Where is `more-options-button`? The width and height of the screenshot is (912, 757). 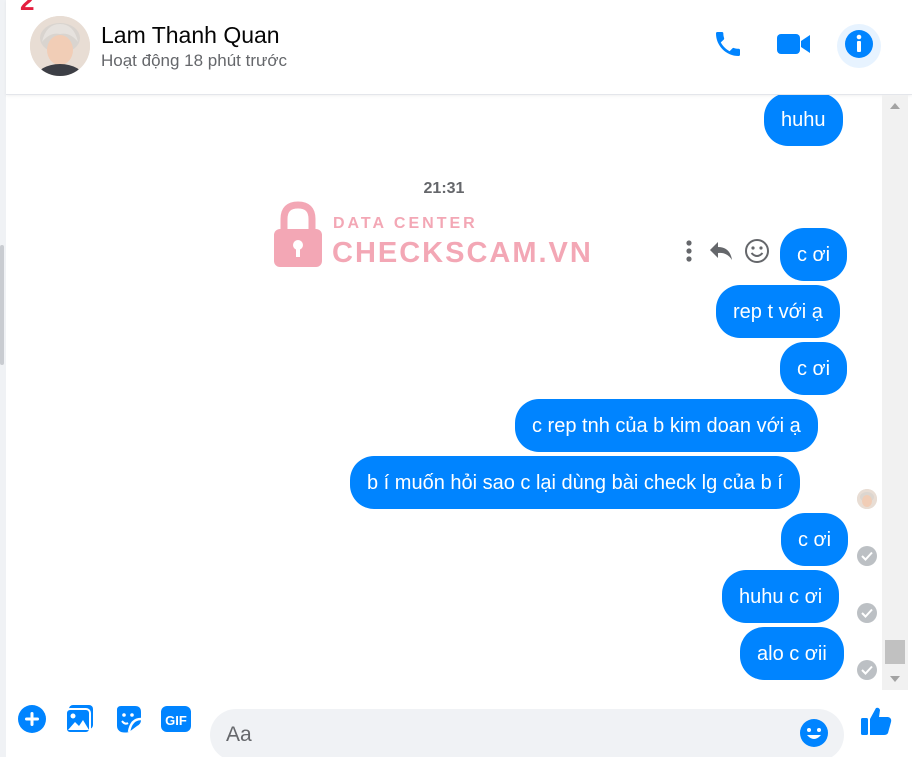
more-options-button is located at coordinates (689, 253).